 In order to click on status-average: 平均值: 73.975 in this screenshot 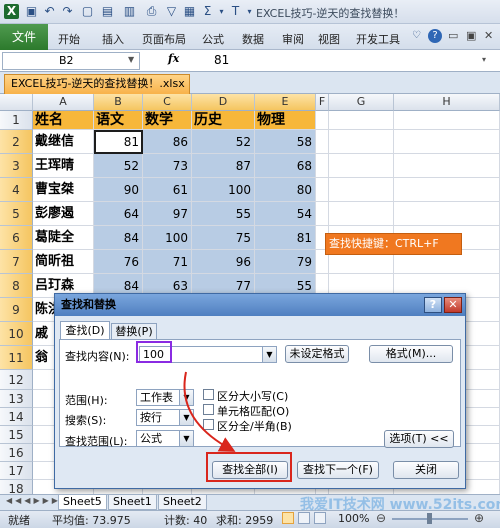, I will do `click(91, 520)`.